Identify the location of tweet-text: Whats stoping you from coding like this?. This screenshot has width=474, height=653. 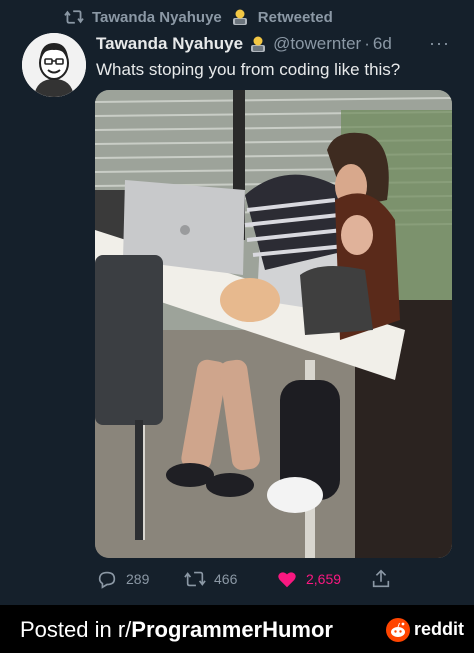
(248, 69).